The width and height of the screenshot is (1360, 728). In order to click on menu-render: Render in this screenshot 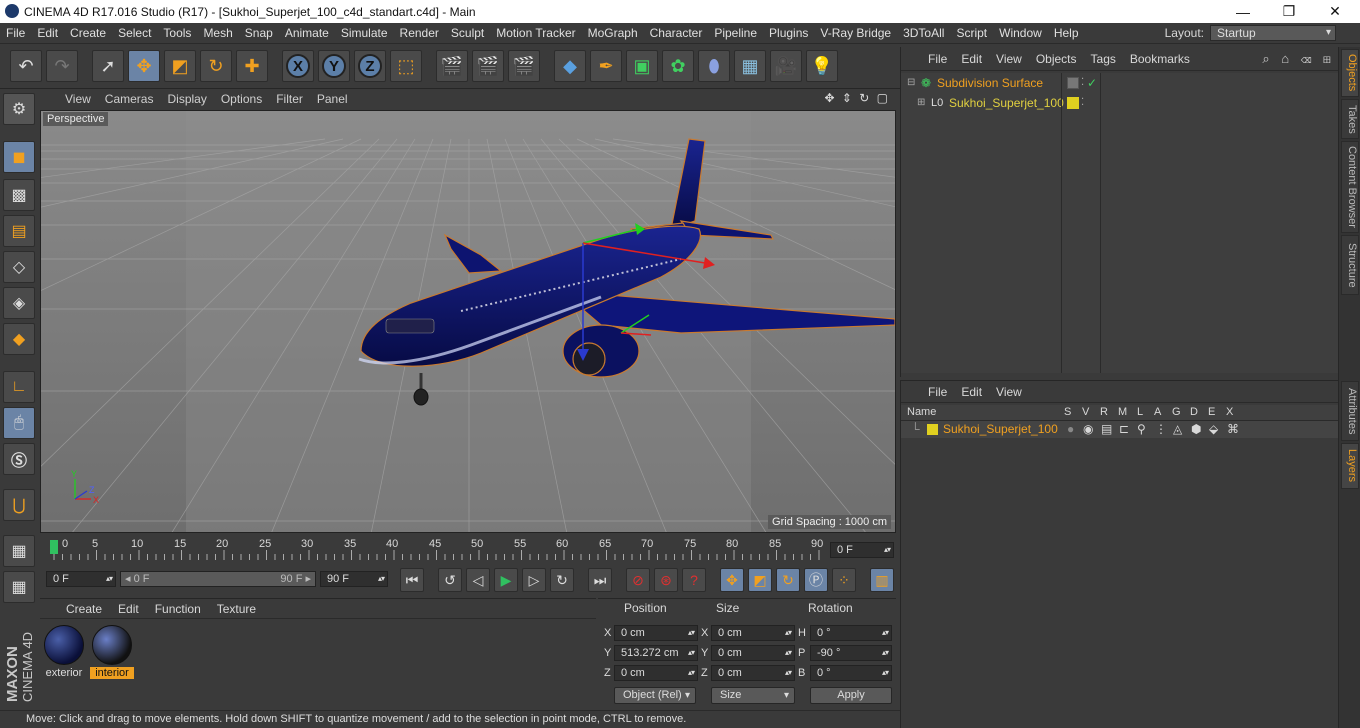, I will do `click(419, 33)`.